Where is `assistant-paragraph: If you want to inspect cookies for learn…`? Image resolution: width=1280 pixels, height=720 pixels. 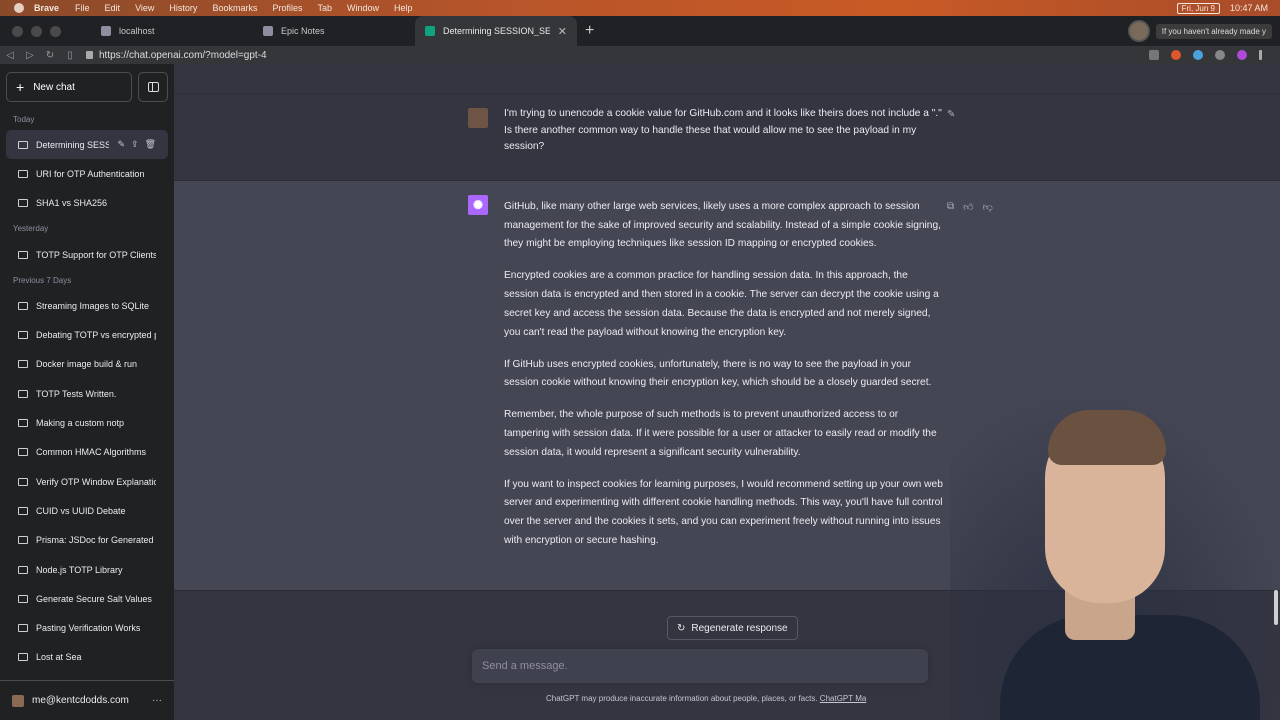
assistant-paragraph: If you want to inspect cookies for learn… is located at coordinates (723, 512).